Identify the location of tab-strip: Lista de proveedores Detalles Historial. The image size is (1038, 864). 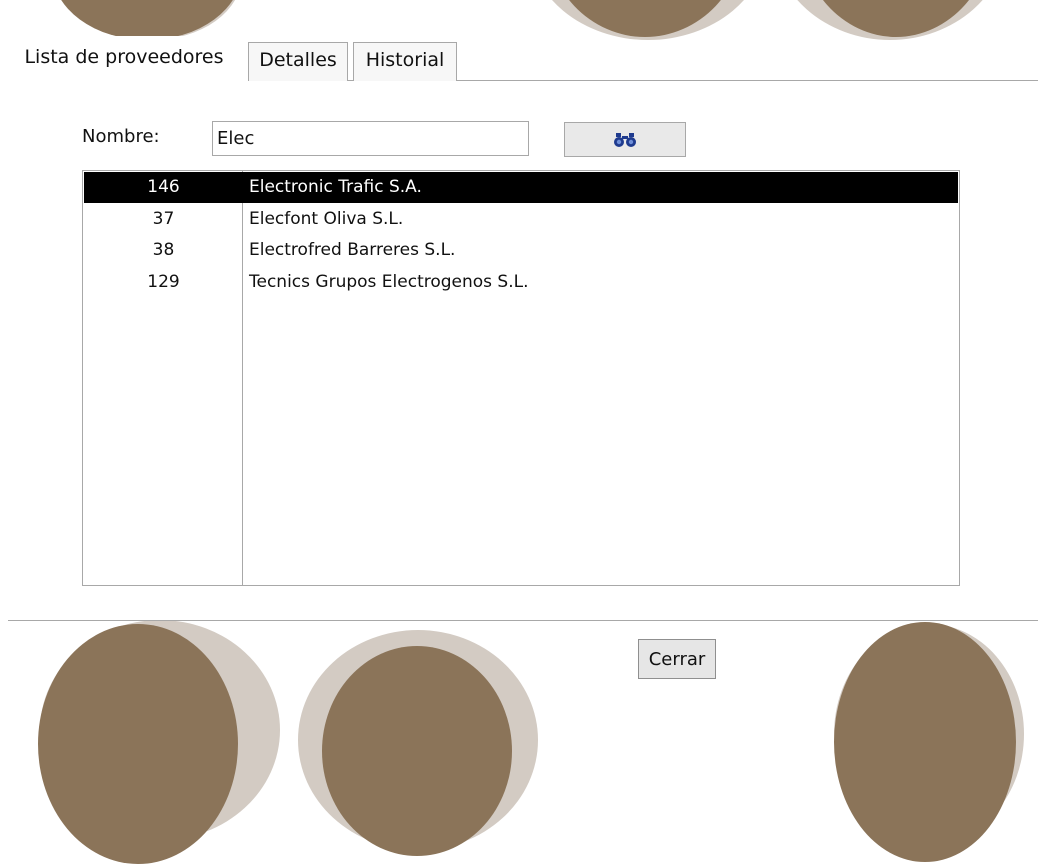
(523, 59).